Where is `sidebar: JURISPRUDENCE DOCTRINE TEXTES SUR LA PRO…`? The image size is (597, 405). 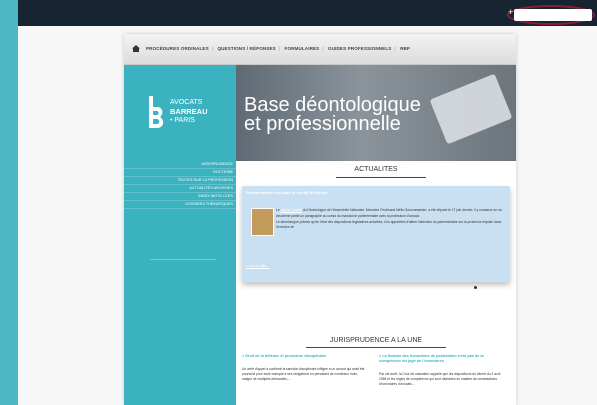
sidebar: JURISPRUDENCE DOCTRINE TEXTES SUR LA PRO… is located at coordinates (180, 283).